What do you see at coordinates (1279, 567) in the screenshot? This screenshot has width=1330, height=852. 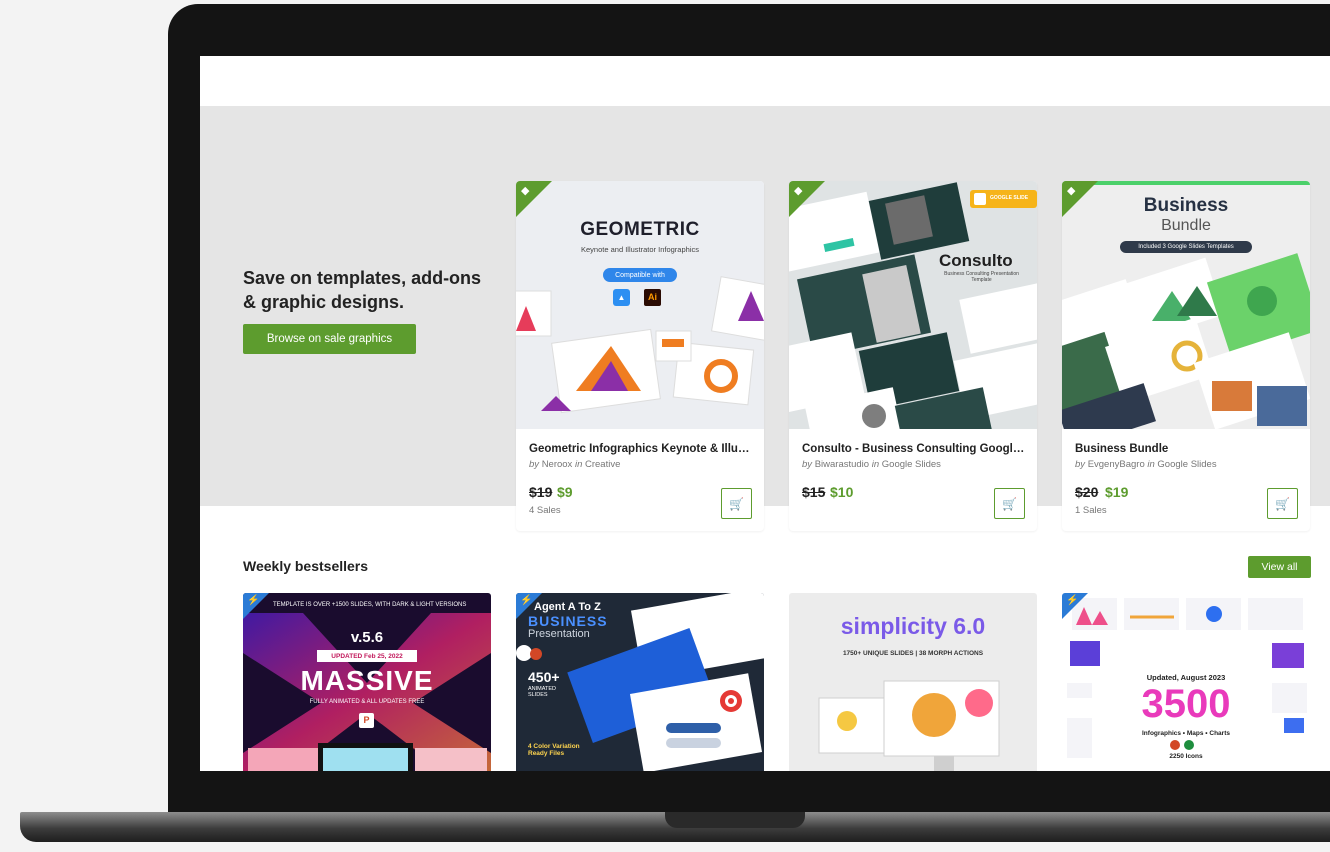 I see `view-all-button: View all` at bounding box center [1279, 567].